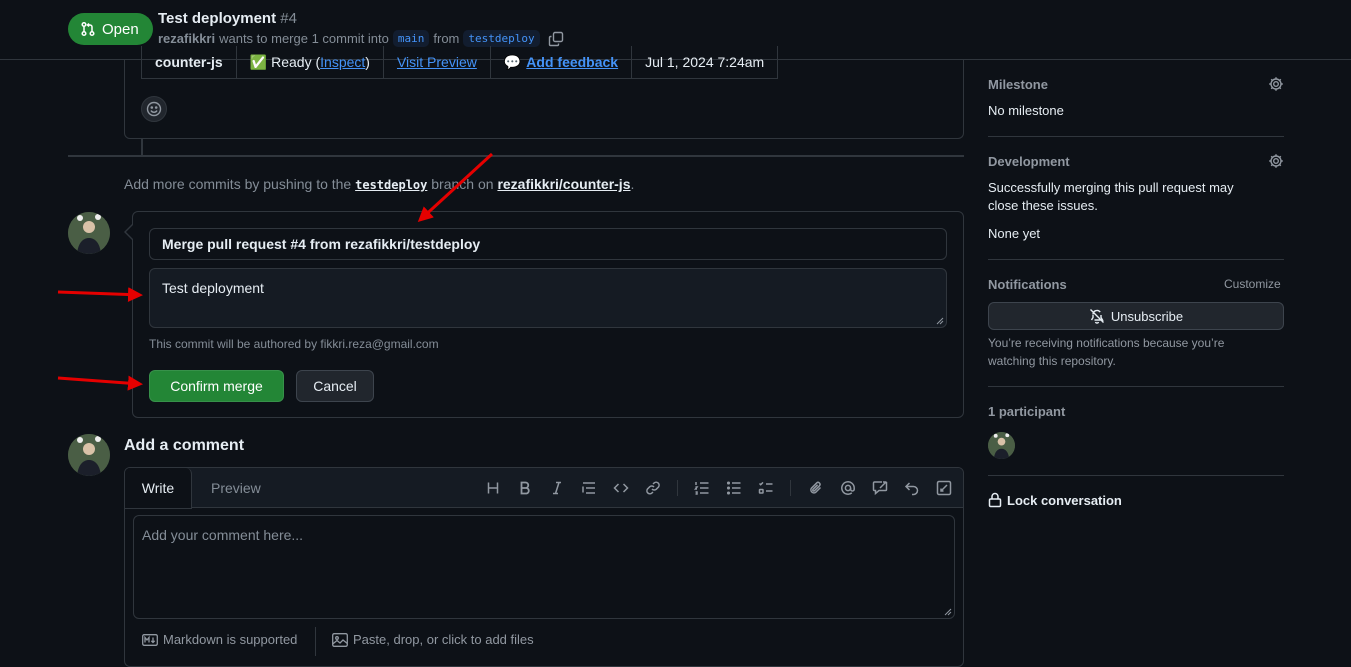 The width and height of the screenshot is (1351, 667). I want to click on milestone-value: No milestone, so click(1026, 110).